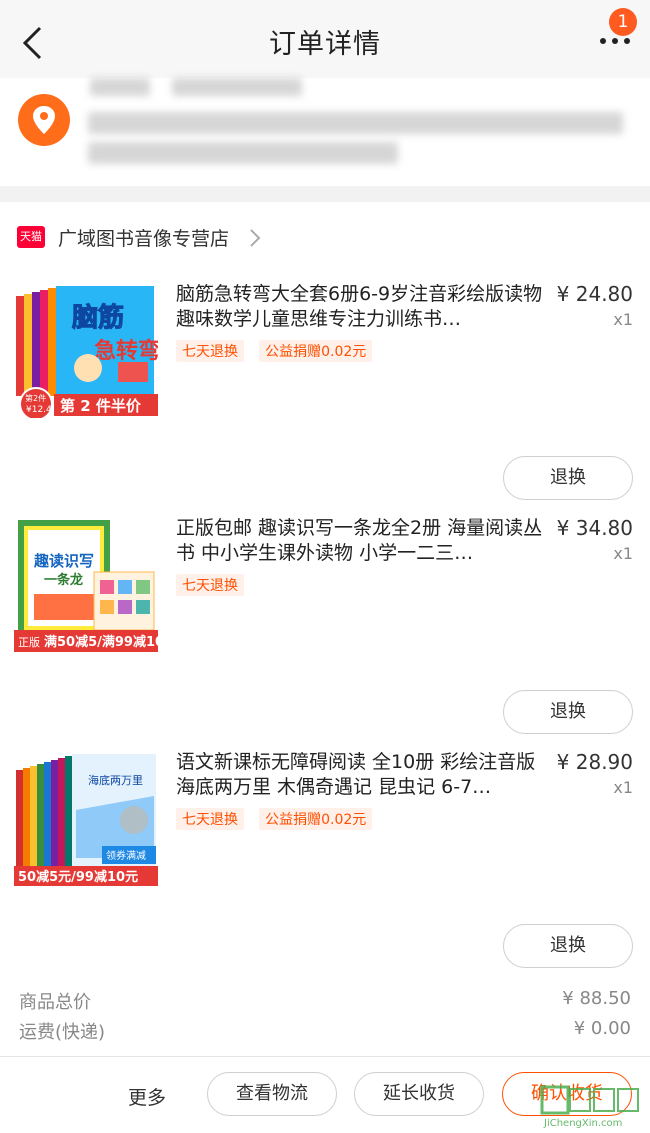  I want to click on summary-value: ¥ 0.00, so click(602, 1028).